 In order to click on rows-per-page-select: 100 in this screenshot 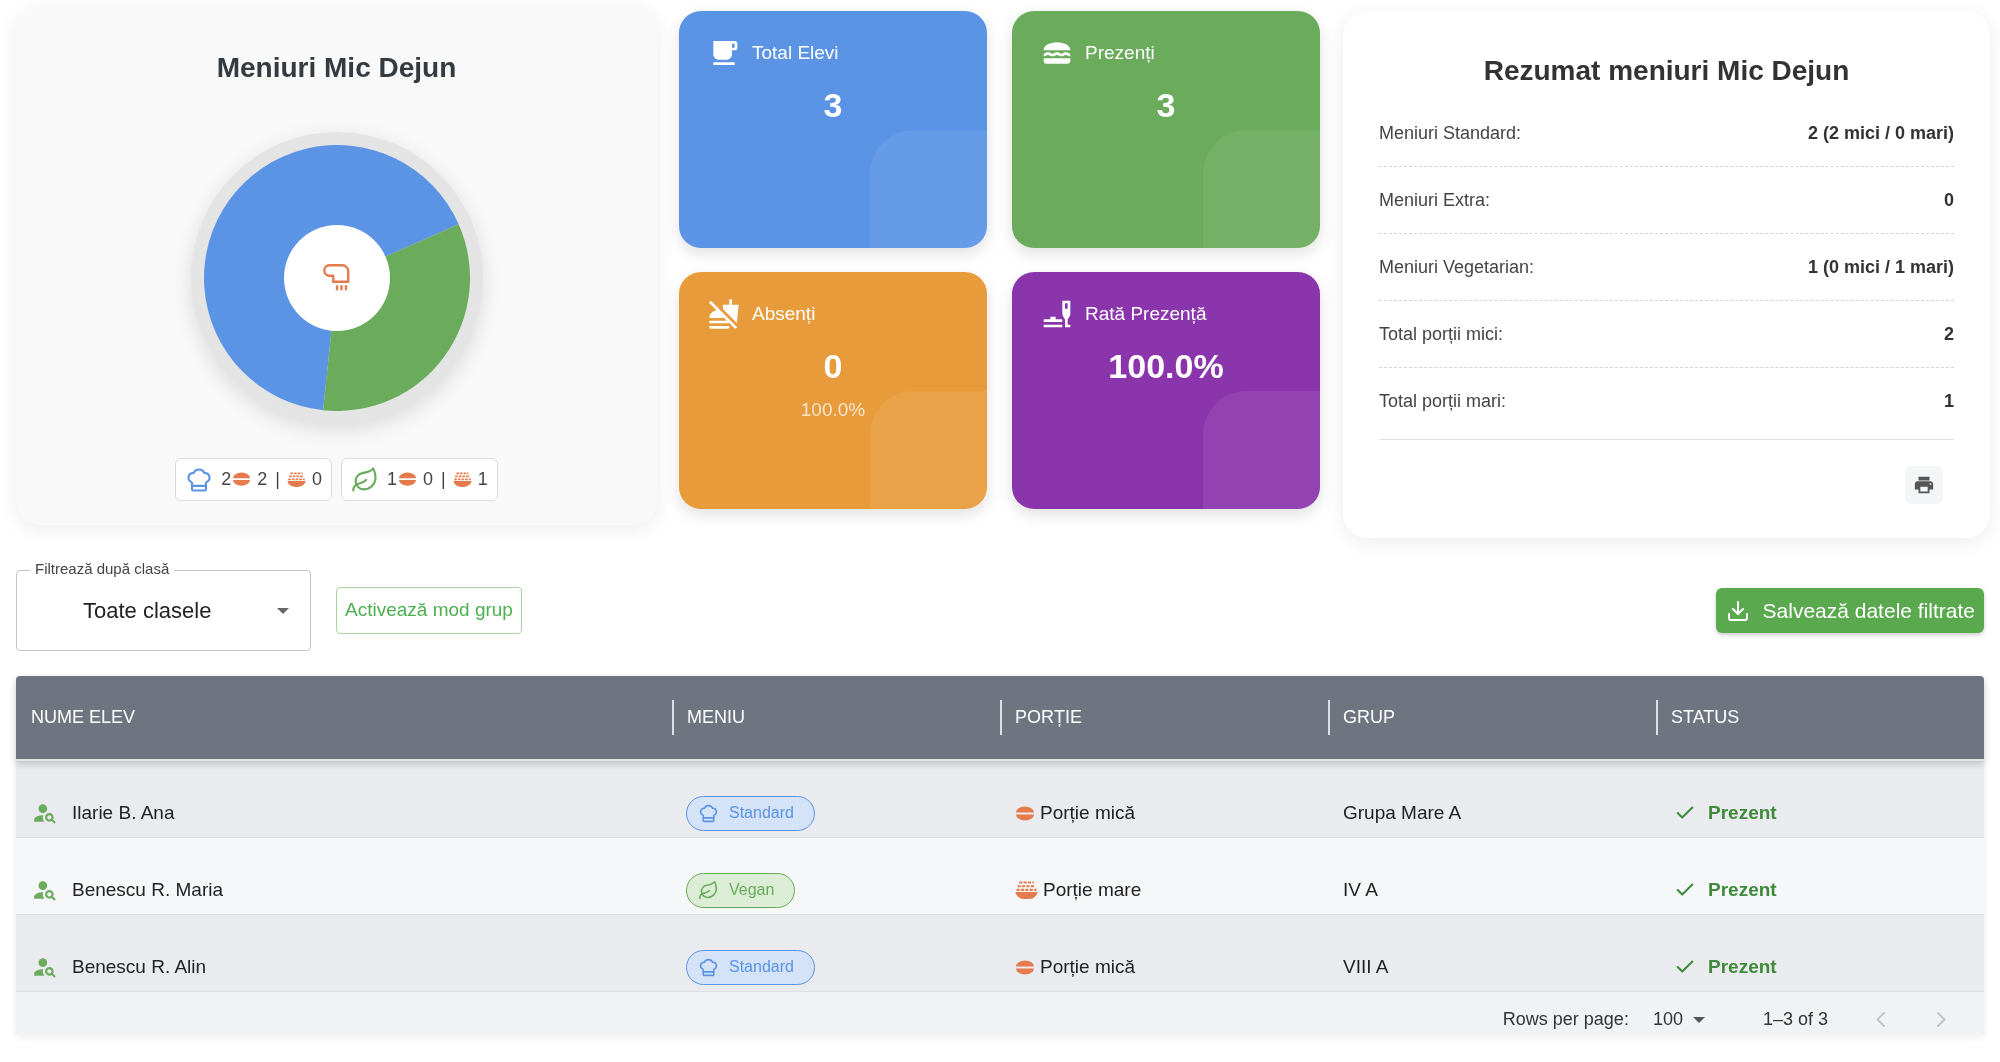, I will do `click(1678, 1019)`.